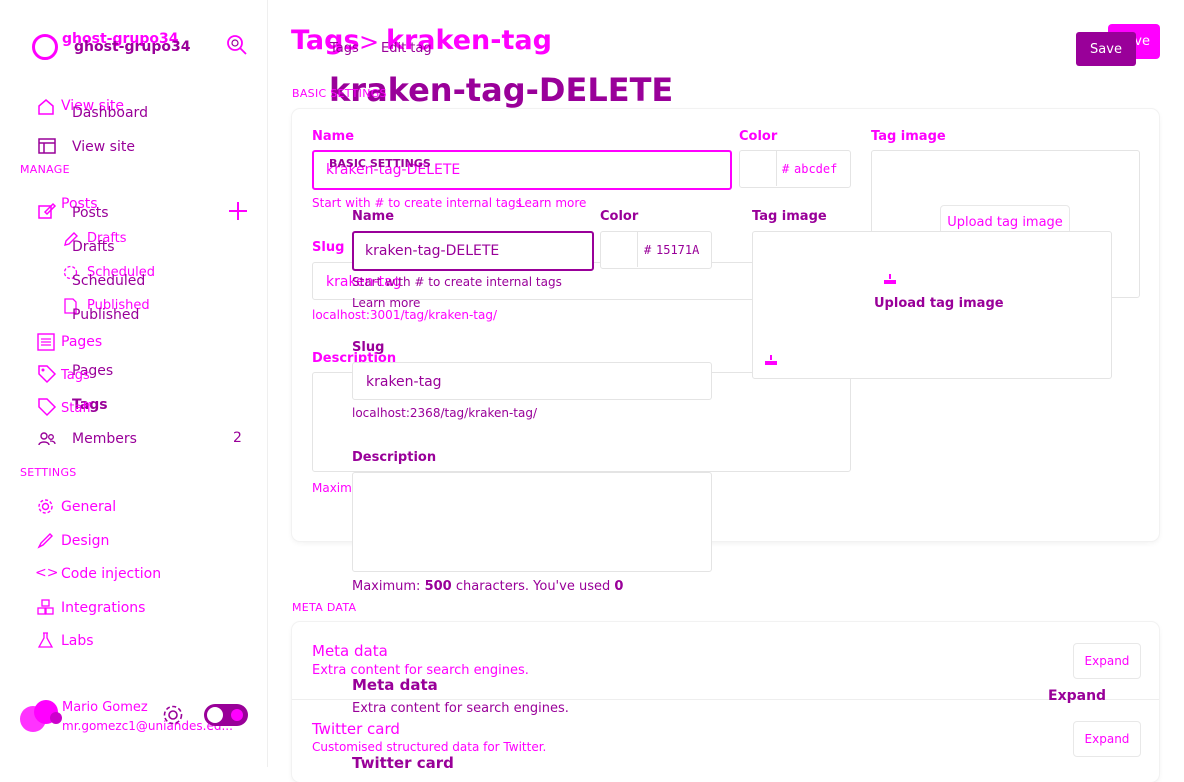 This screenshot has height=782, width=1184. What do you see at coordinates (403, 763) in the screenshot?
I see `twitter-card-title: Twitter card` at bounding box center [403, 763].